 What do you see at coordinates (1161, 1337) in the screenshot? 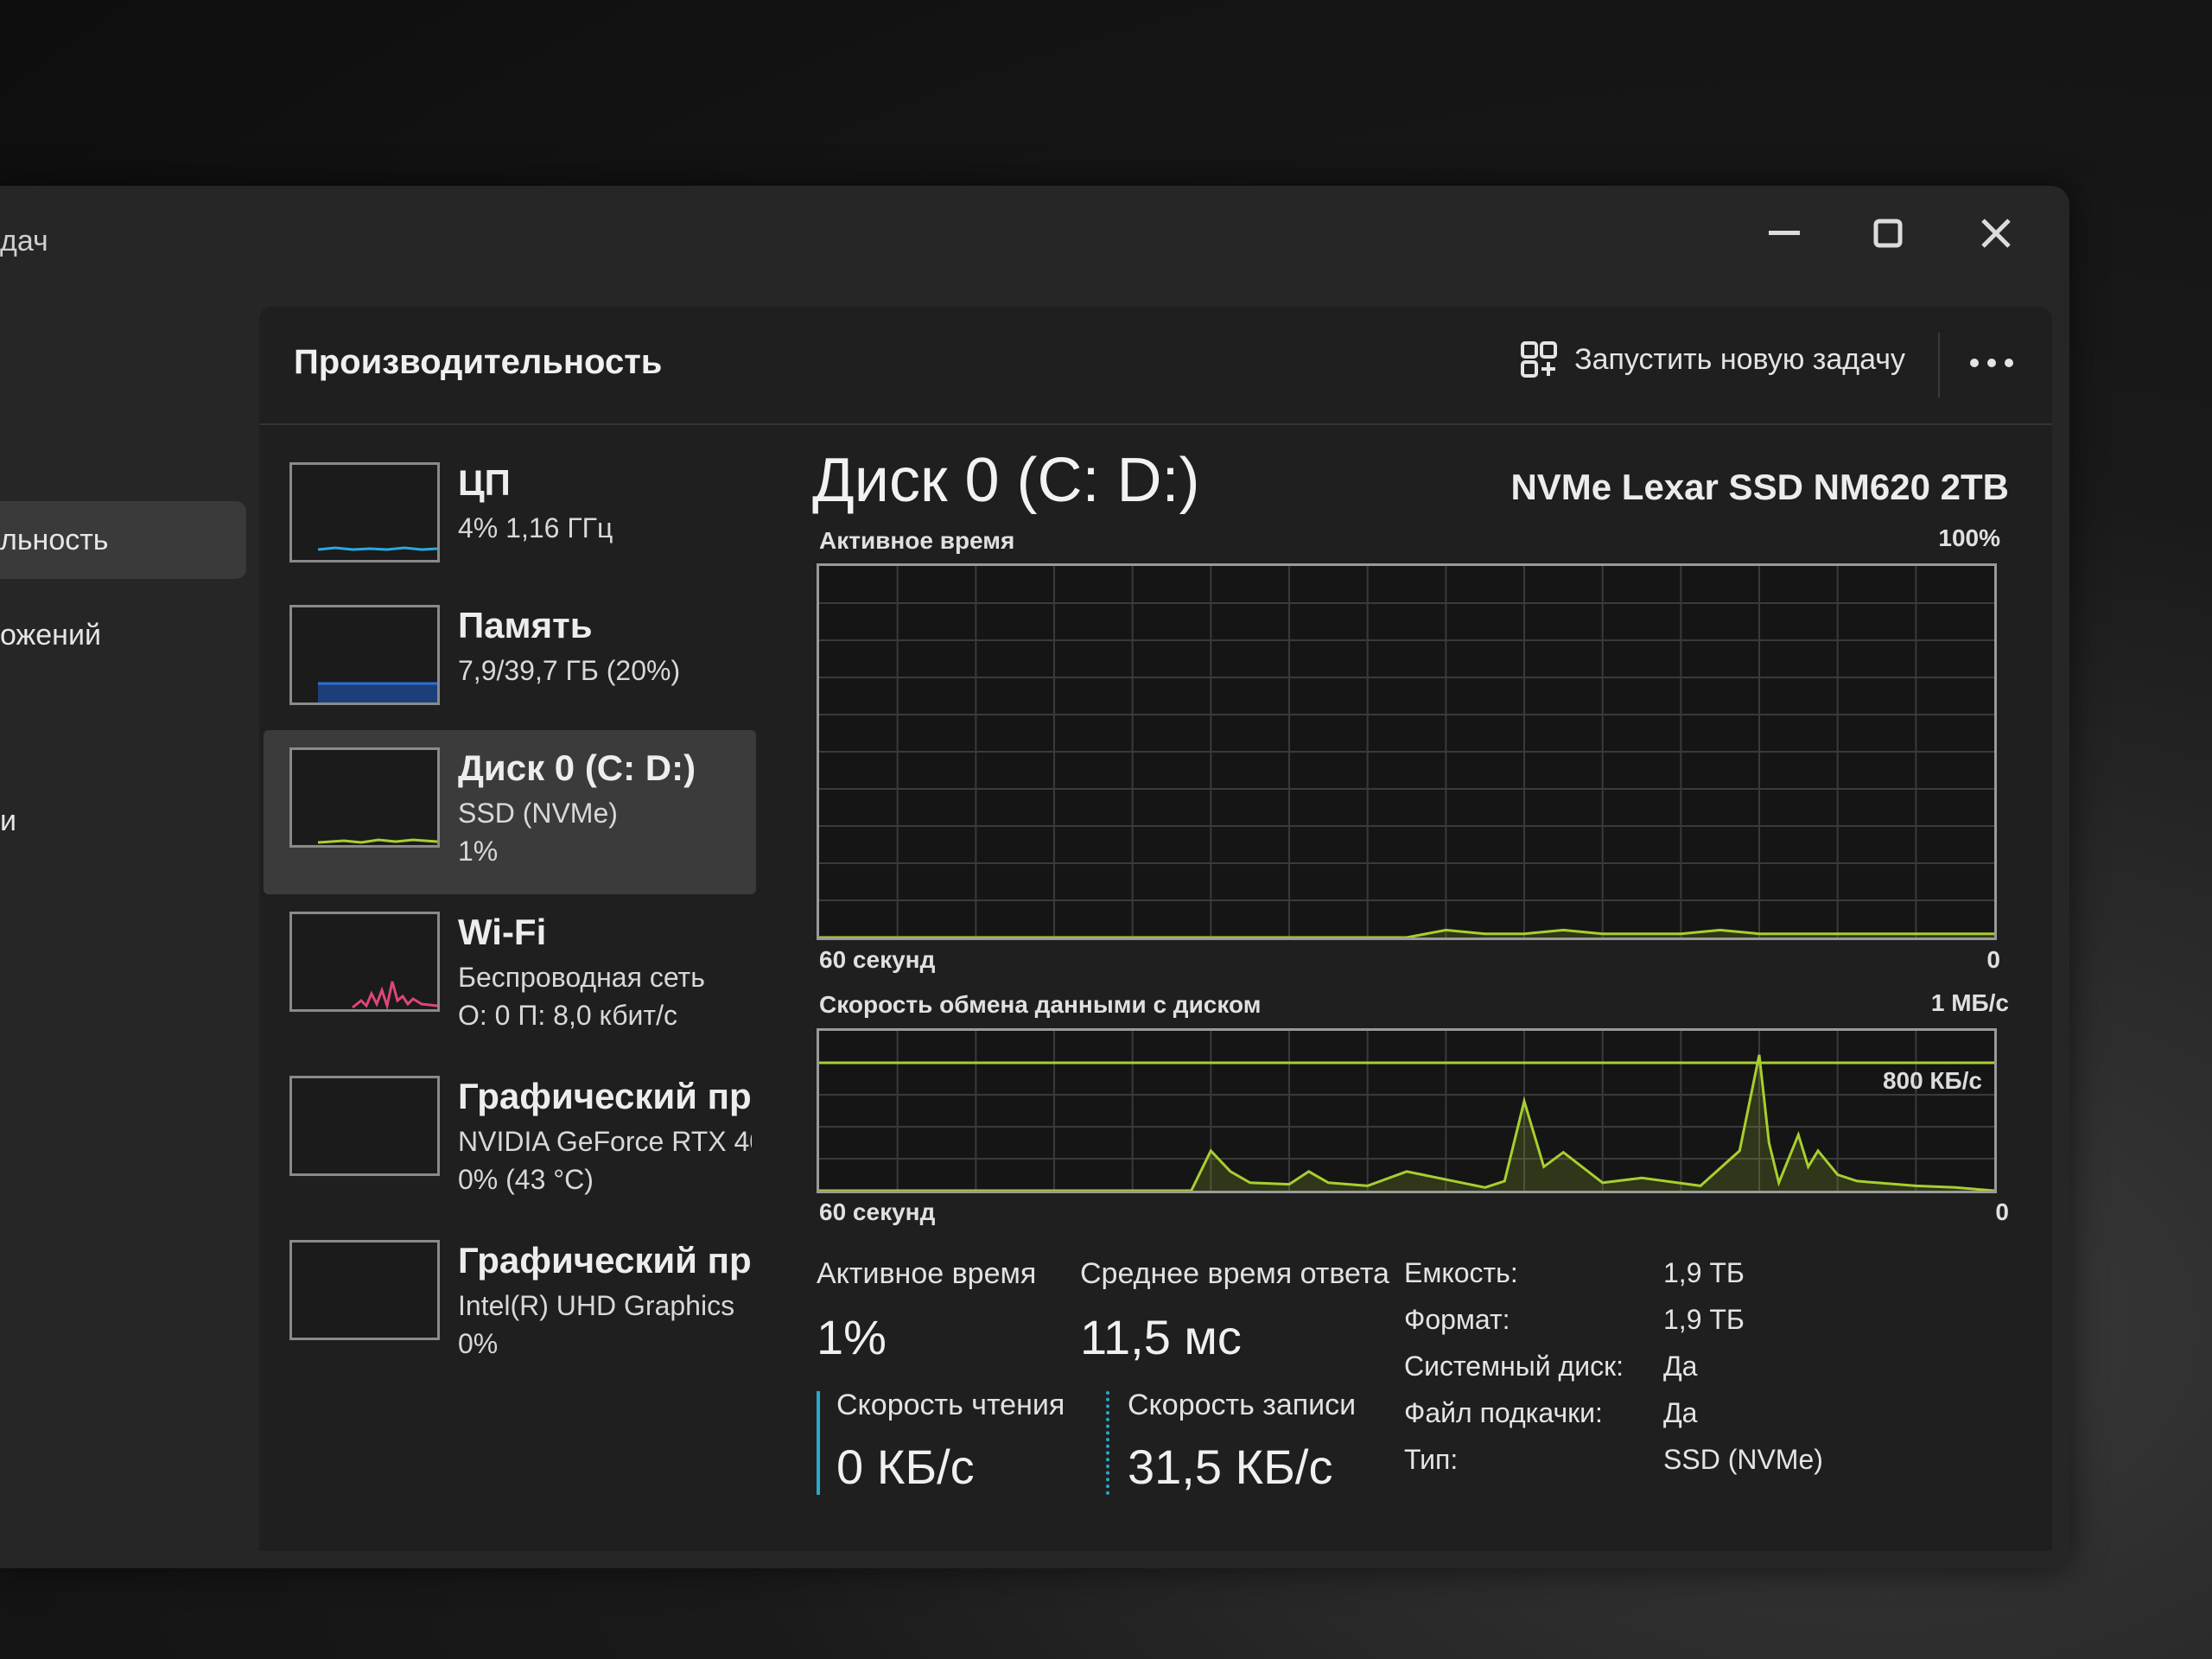
I see `avg-response-value: 11,5 мс` at bounding box center [1161, 1337].